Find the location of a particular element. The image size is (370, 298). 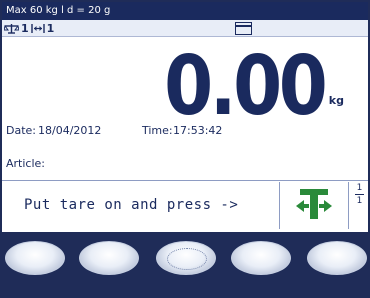

page-indicator: 1 1 is located at coordinates (359, 205).